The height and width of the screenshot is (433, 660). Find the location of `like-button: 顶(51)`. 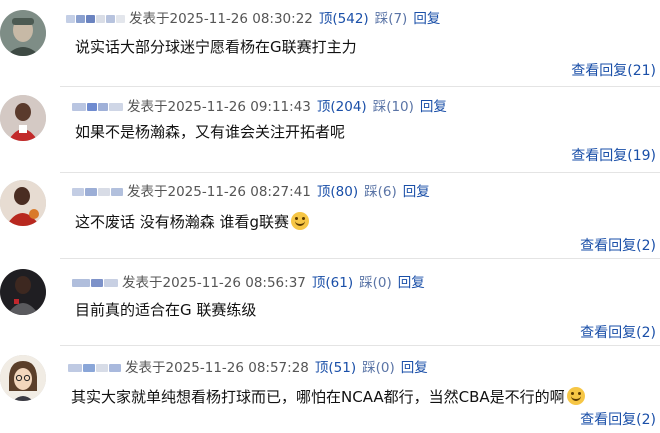

like-button: 顶(51) is located at coordinates (335, 368).